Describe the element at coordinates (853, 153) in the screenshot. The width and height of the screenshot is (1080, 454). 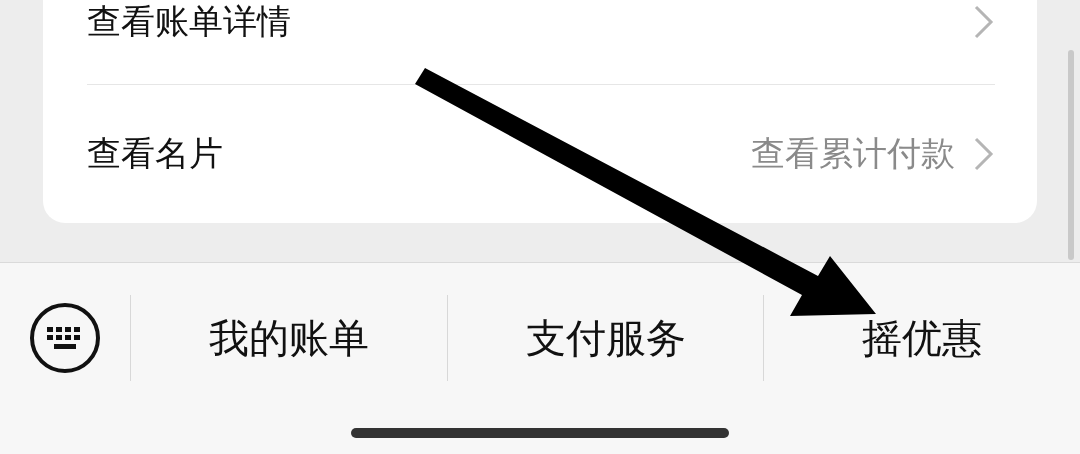
I see `row-value: 查看累计付款` at that location.